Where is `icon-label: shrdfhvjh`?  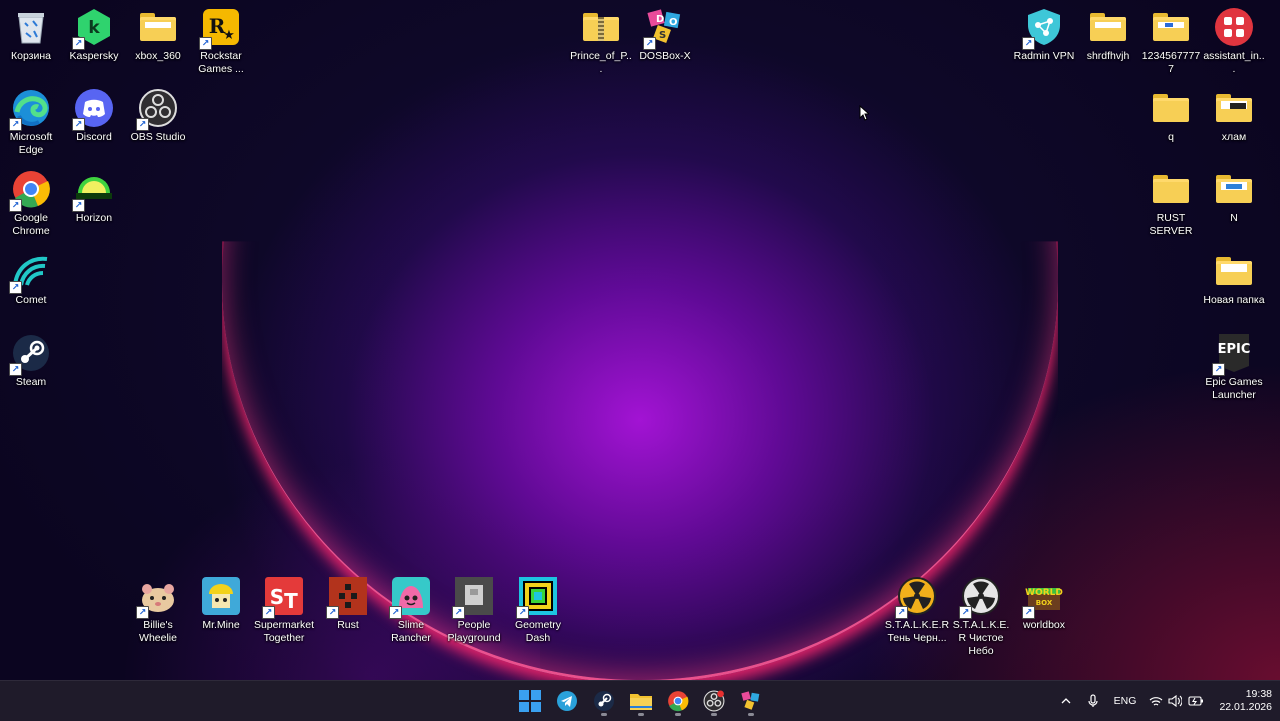
icon-label: shrdfhvjh is located at coordinates (1108, 56).